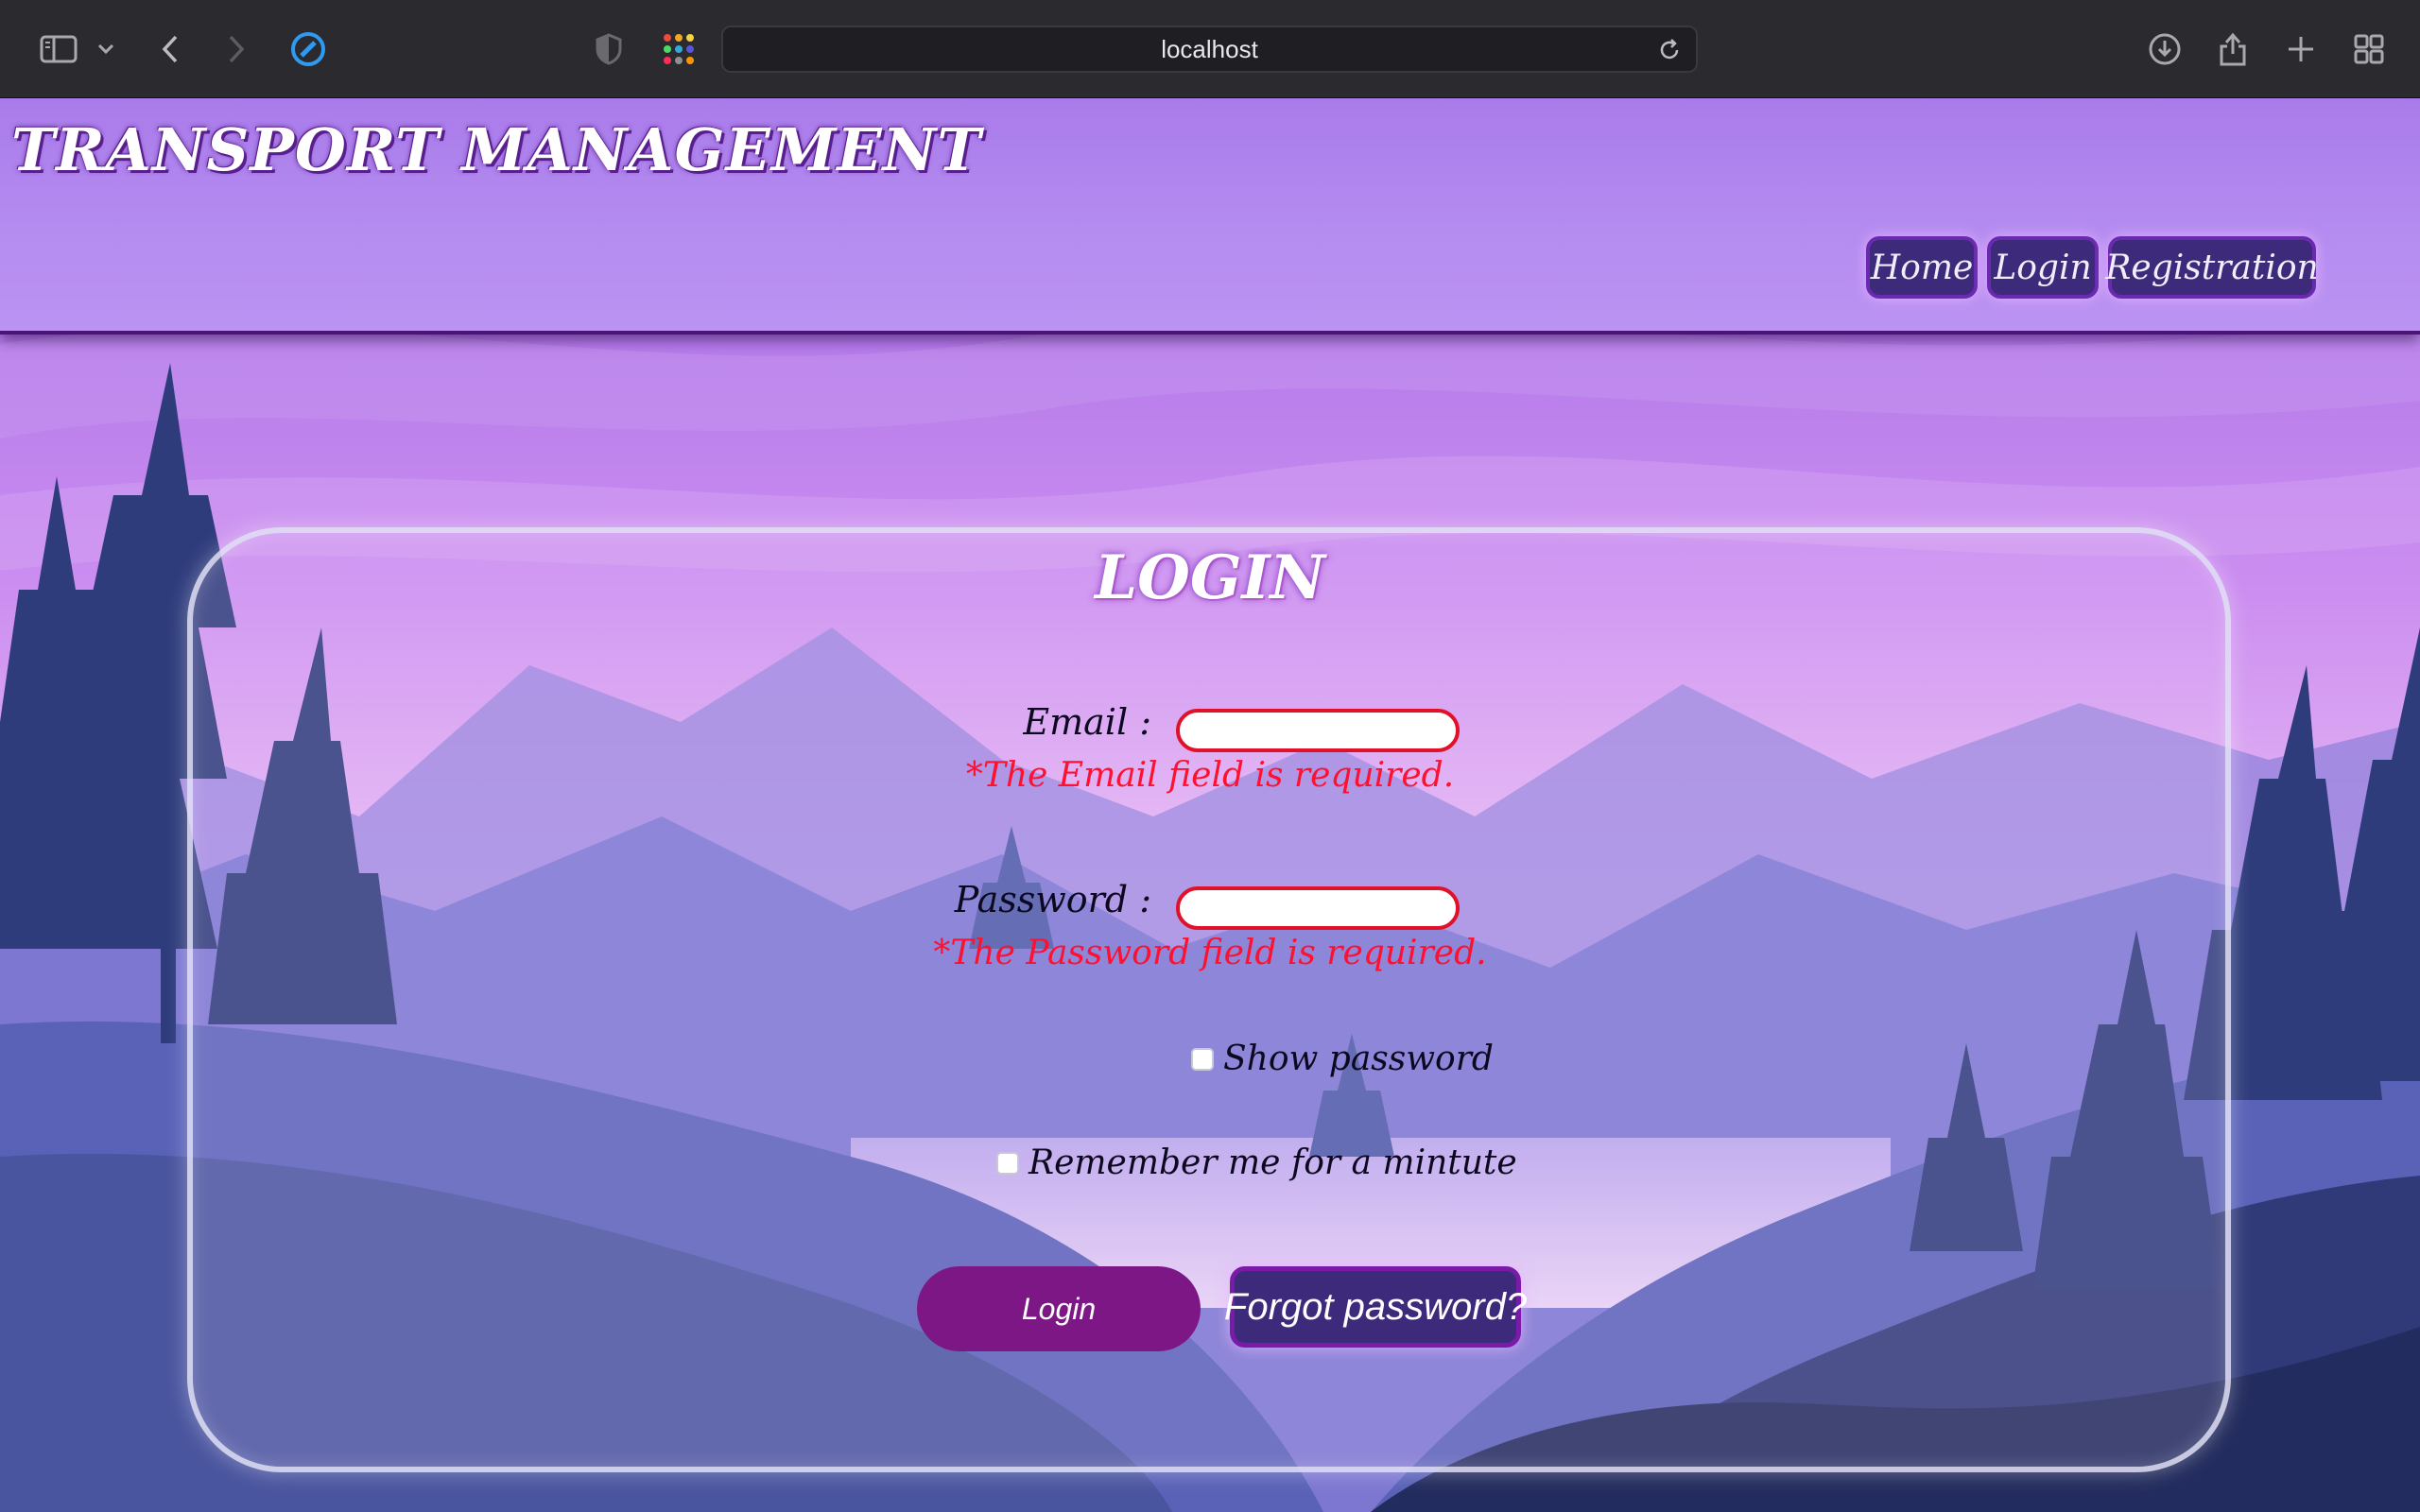 Image resolution: width=2420 pixels, height=1512 pixels. I want to click on show-password-row: Show password, so click(1342, 1059).